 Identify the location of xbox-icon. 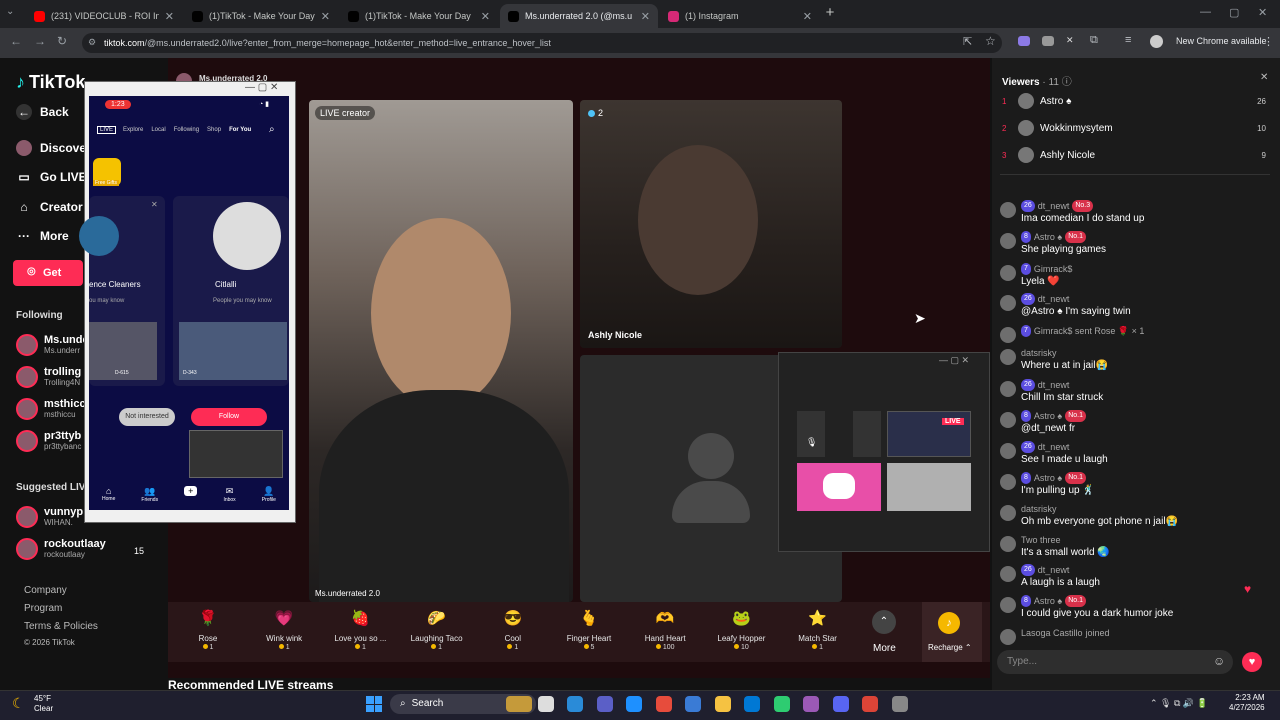
(781, 704).